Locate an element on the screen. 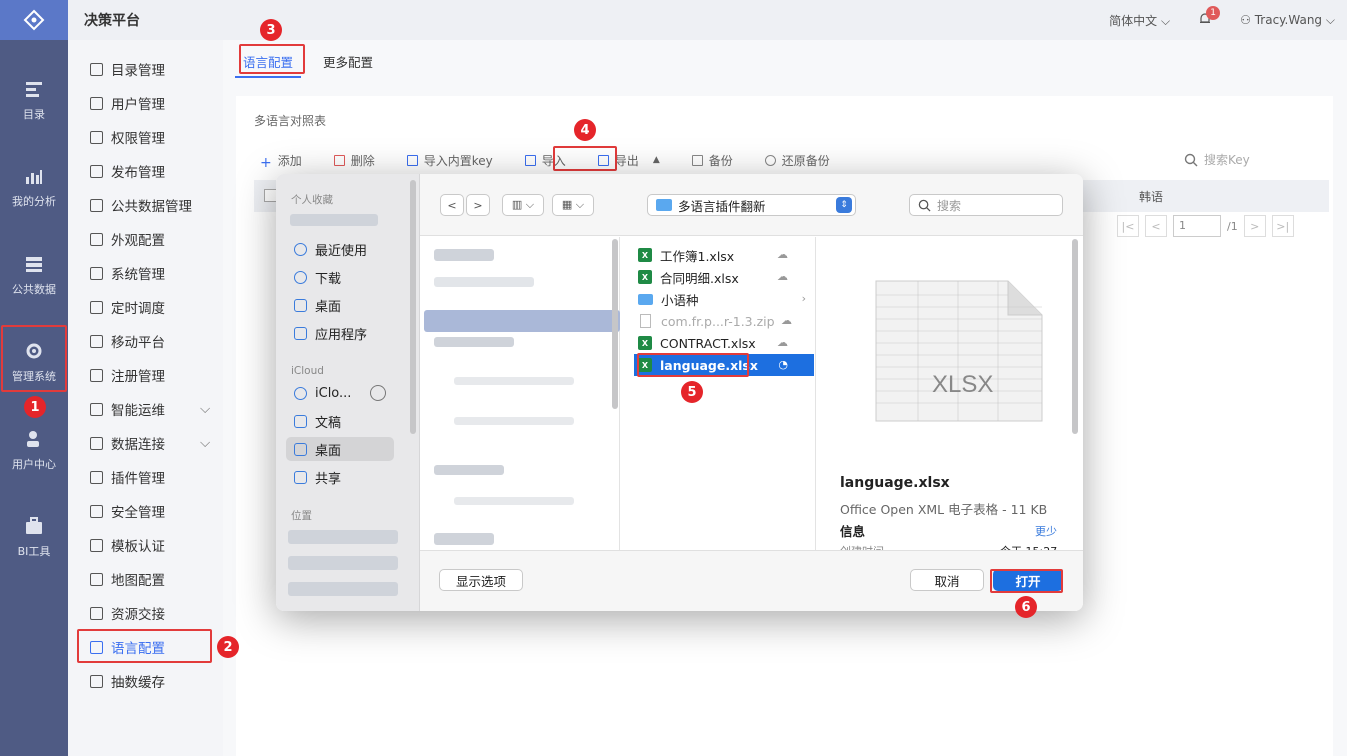 The height and width of the screenshot is (756, 1347). menu-item-permissions: 权限管理 is located at coordinates (127, 137).